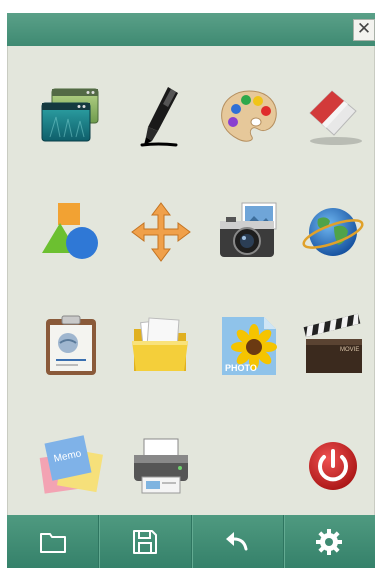 This screenshot has width=375, height=568. I want to click on open-folder-button, so click(53, 541).